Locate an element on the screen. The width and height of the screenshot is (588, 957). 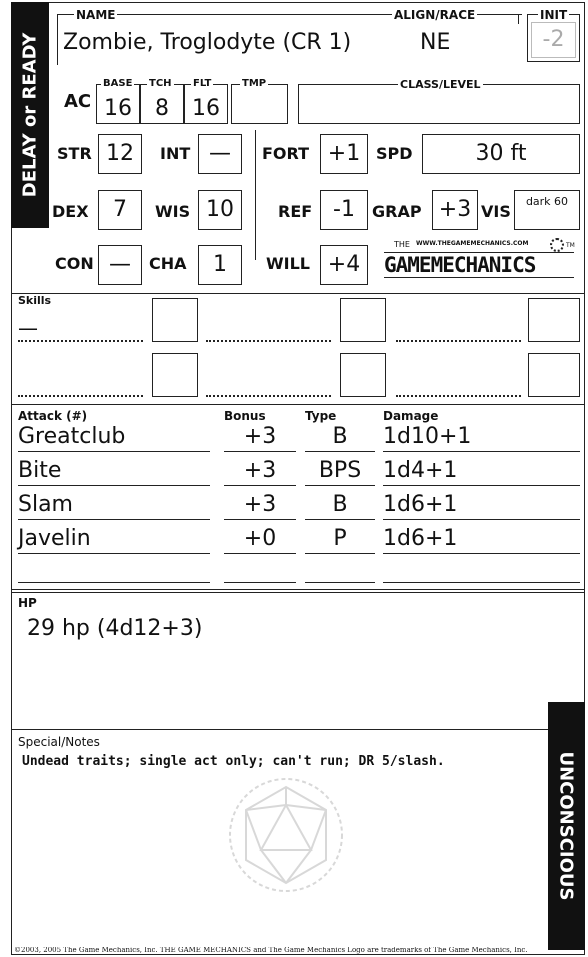
d20-watermark-icon is located at coordinates (286, 835).